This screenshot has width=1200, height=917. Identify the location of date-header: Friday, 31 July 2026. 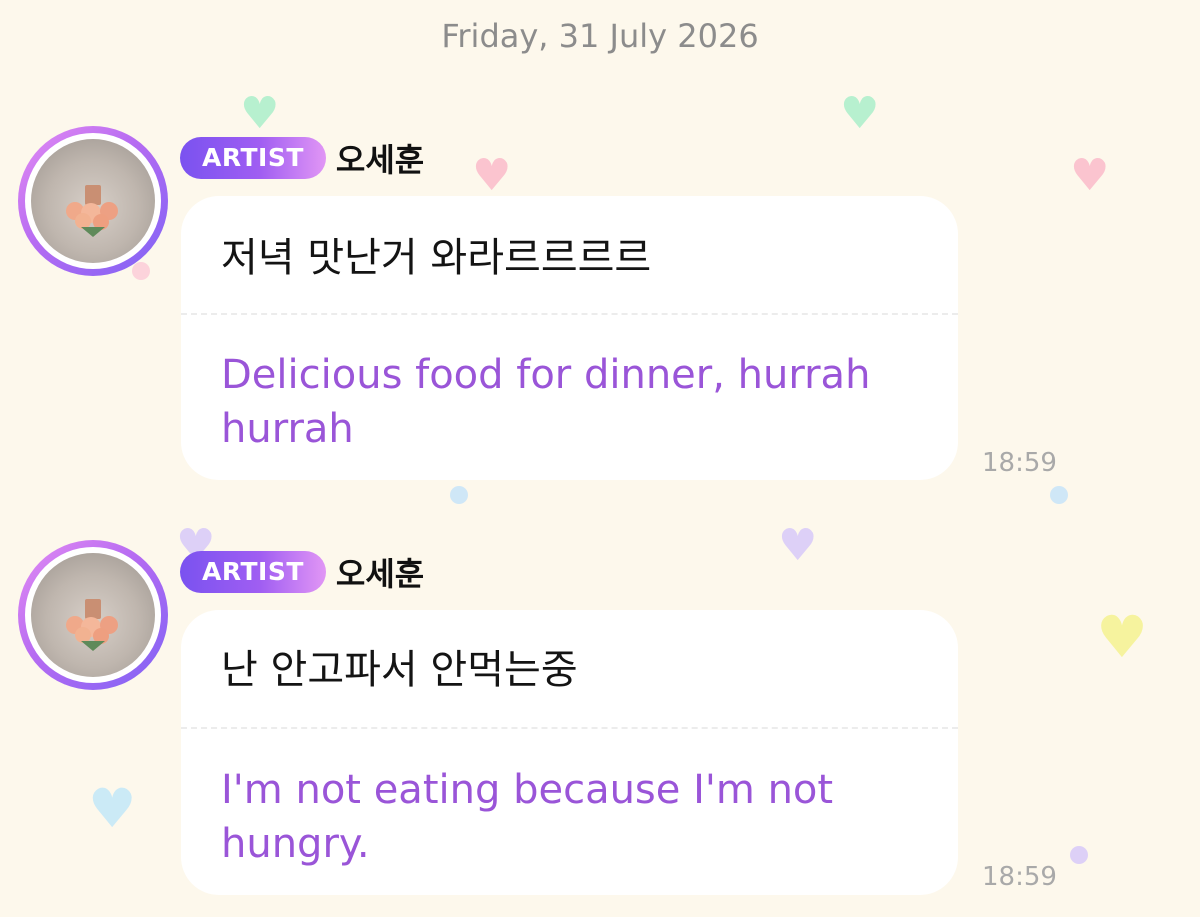
(600, 36).